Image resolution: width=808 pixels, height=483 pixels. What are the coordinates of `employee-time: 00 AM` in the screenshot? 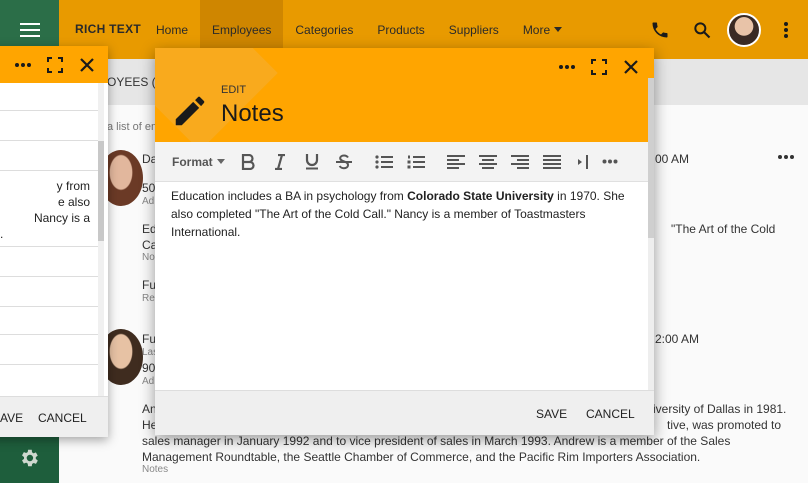 It's located at (672, 159).